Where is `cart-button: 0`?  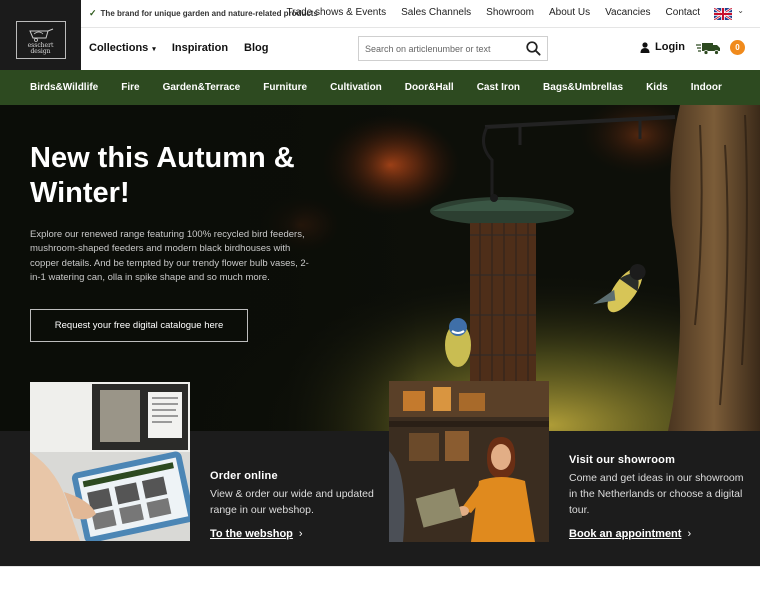 cart-button: 0 is located at coordinates (720, 47).